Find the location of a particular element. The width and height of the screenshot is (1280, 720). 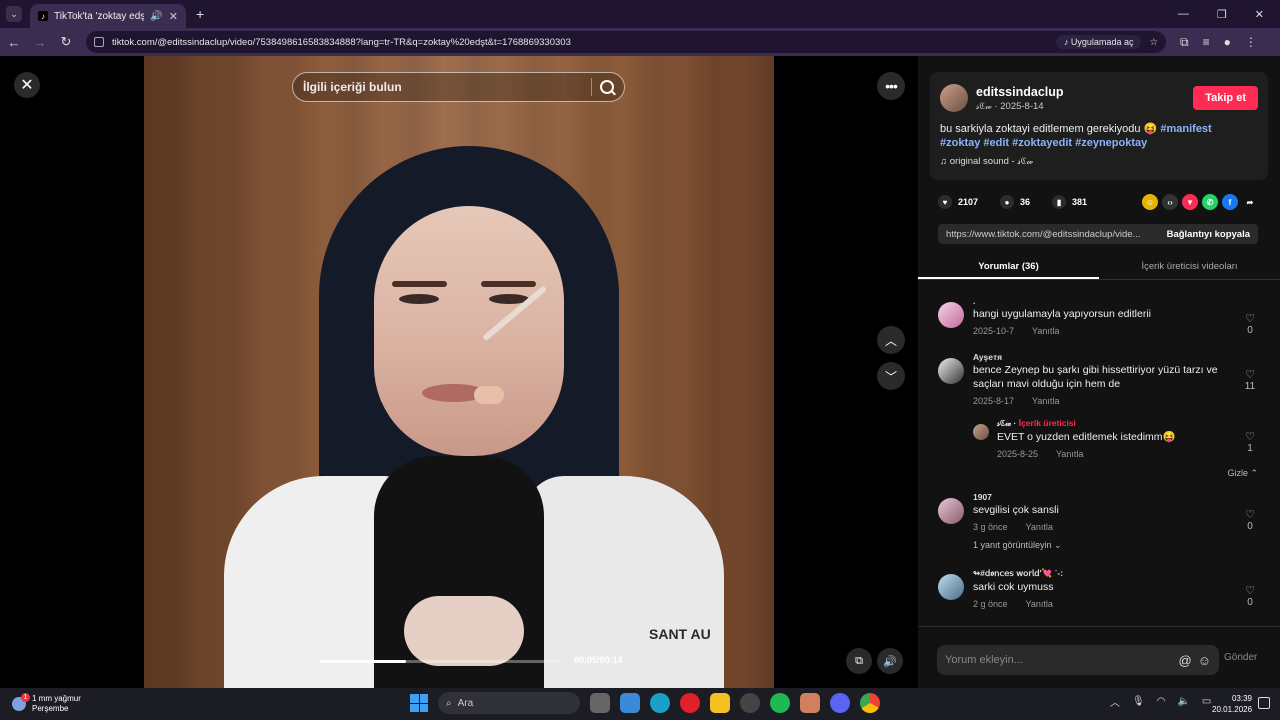

previous-video-button: ︿ is located at coordinates (891, 340).